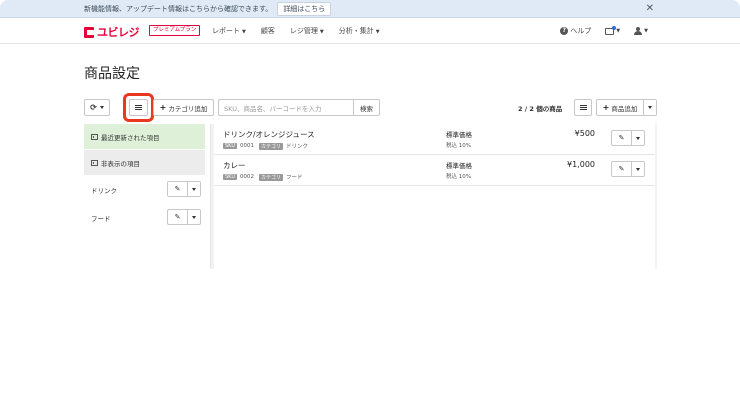 The height and width of the screenshot is (400, 740). I want to click on help-label: ヘルプ, so click(581, 31).